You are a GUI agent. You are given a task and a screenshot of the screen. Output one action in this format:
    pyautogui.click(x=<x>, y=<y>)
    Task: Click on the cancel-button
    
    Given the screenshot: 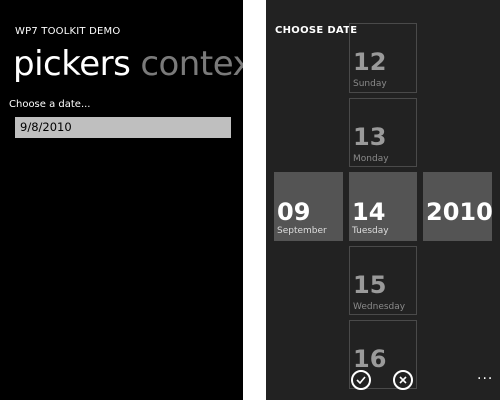 What is the action you would take?
    pyautogui.click(x=403, y=380)
    